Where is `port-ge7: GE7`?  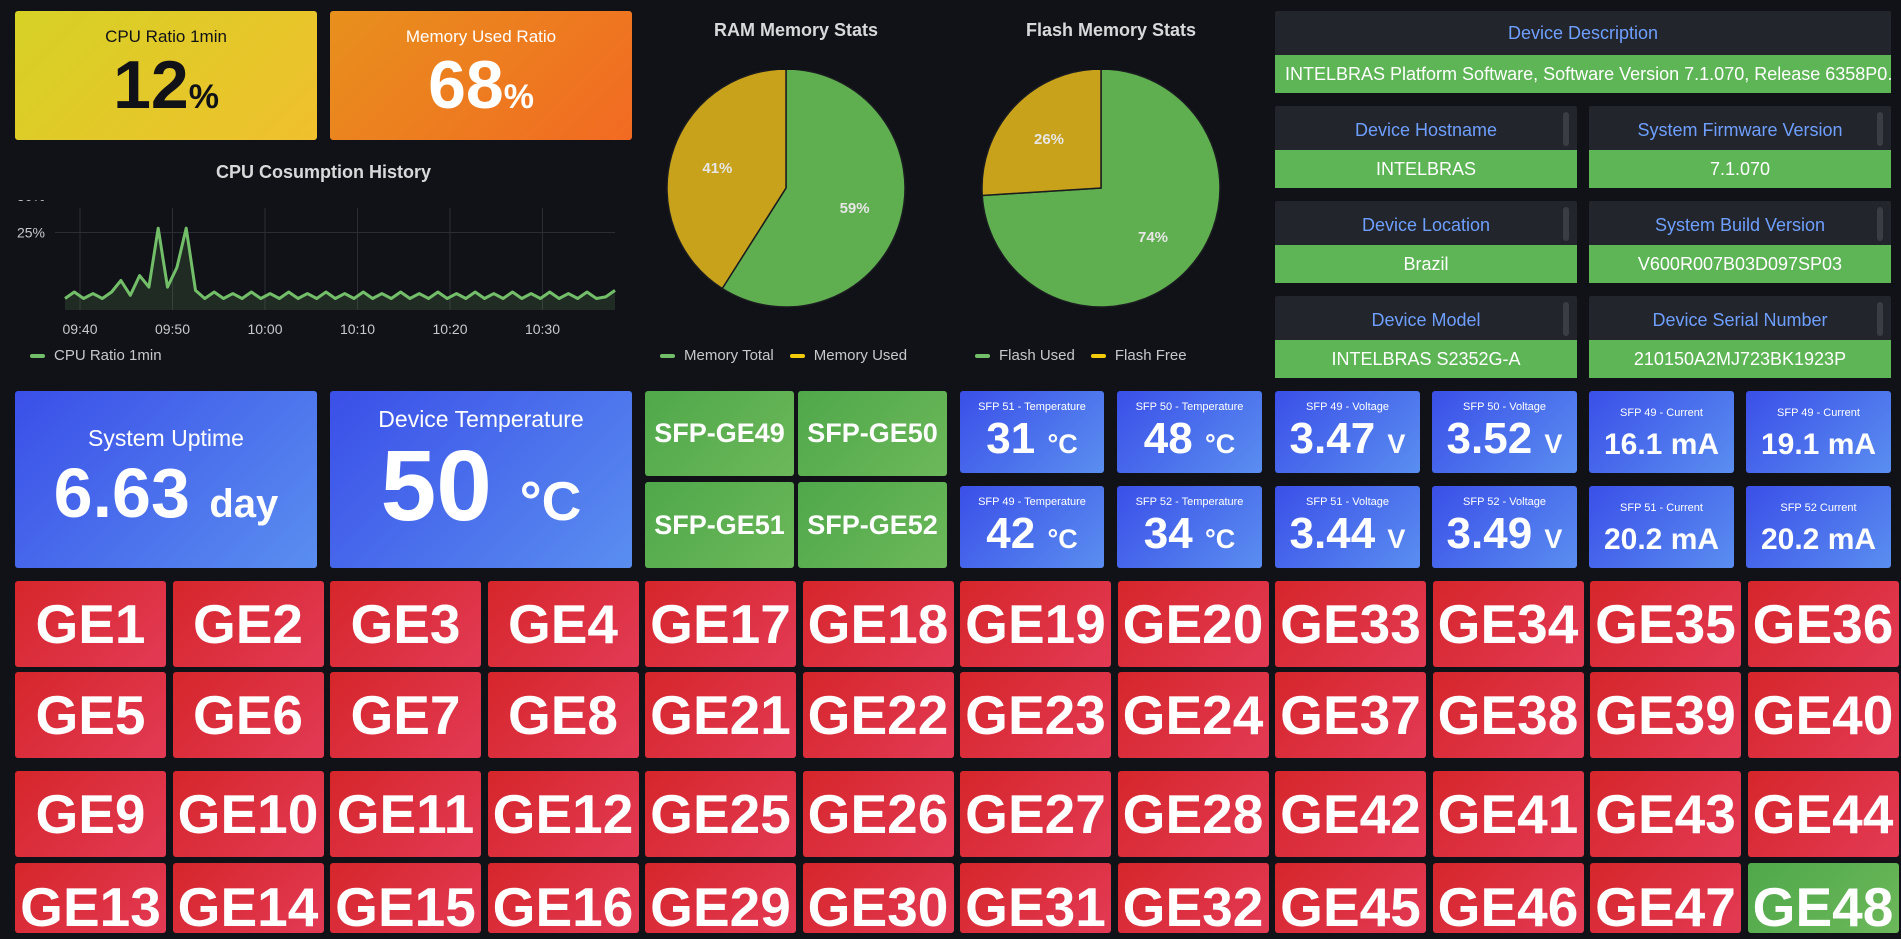
port-ge7: GE7 is located at coordinates (405, 715).